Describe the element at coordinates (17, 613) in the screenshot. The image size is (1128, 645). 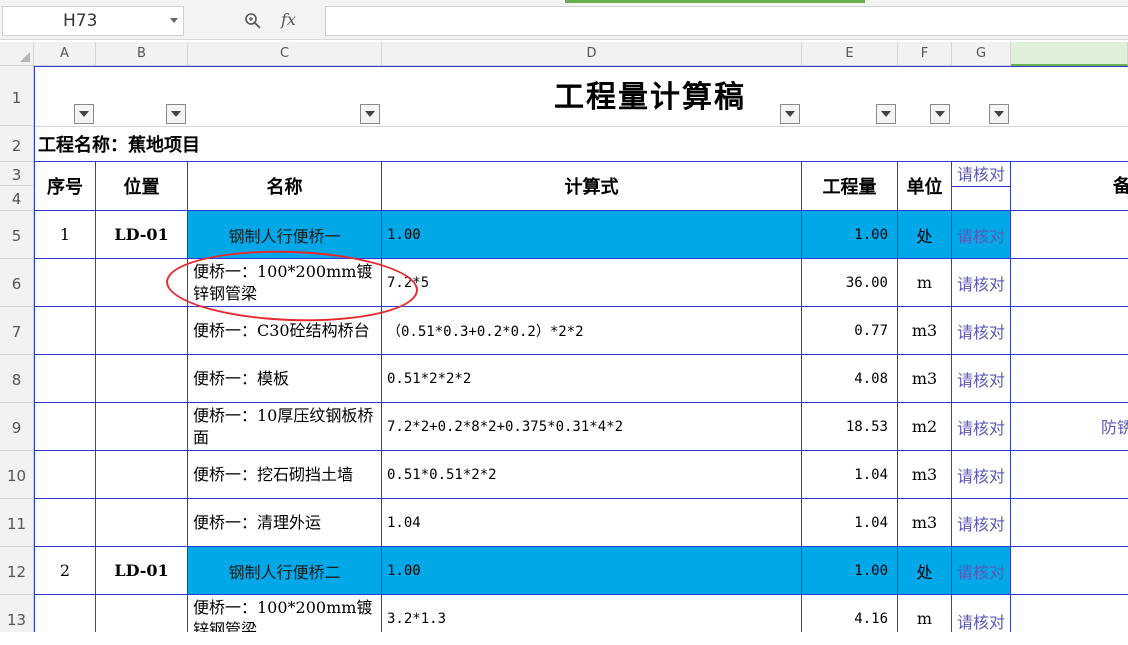
I see `row-header-13: 13` at that location.